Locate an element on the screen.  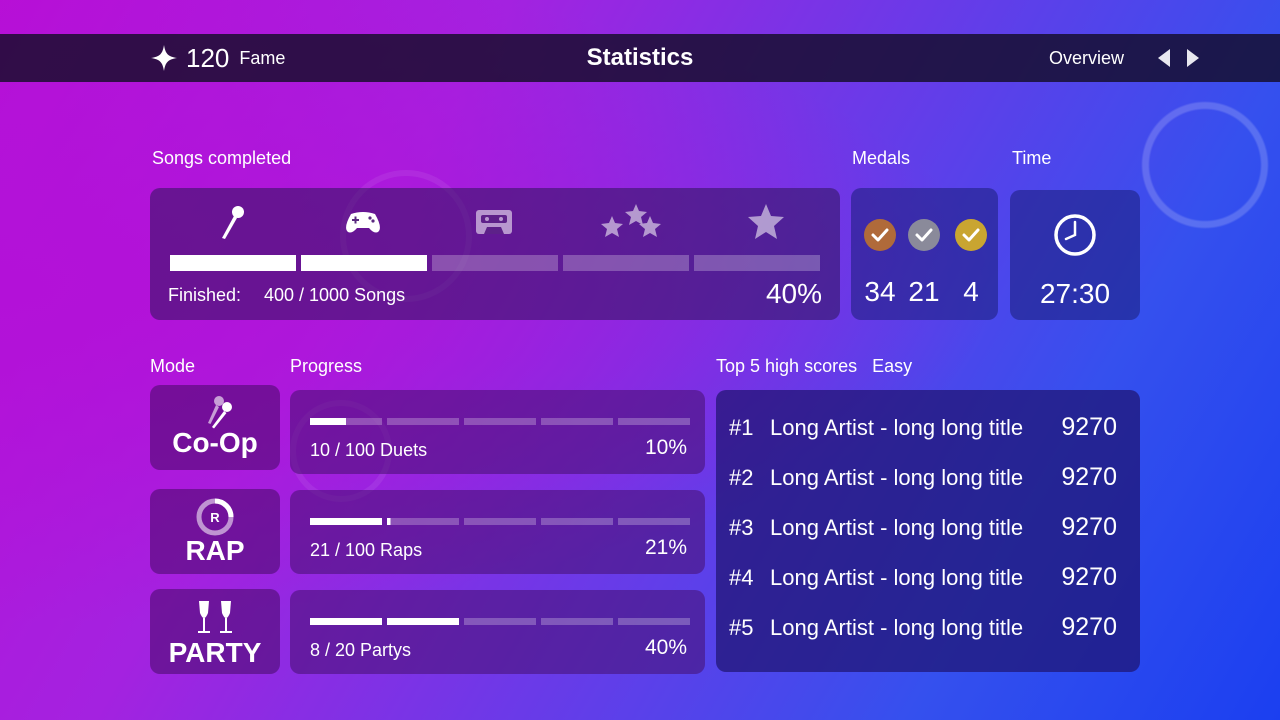
bronze-medal-icon is located at coordinates (880, 235).